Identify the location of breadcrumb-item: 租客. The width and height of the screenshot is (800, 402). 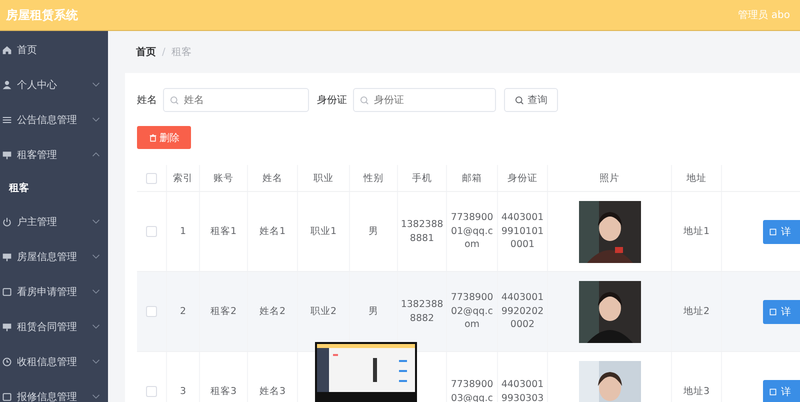
(181, 52).